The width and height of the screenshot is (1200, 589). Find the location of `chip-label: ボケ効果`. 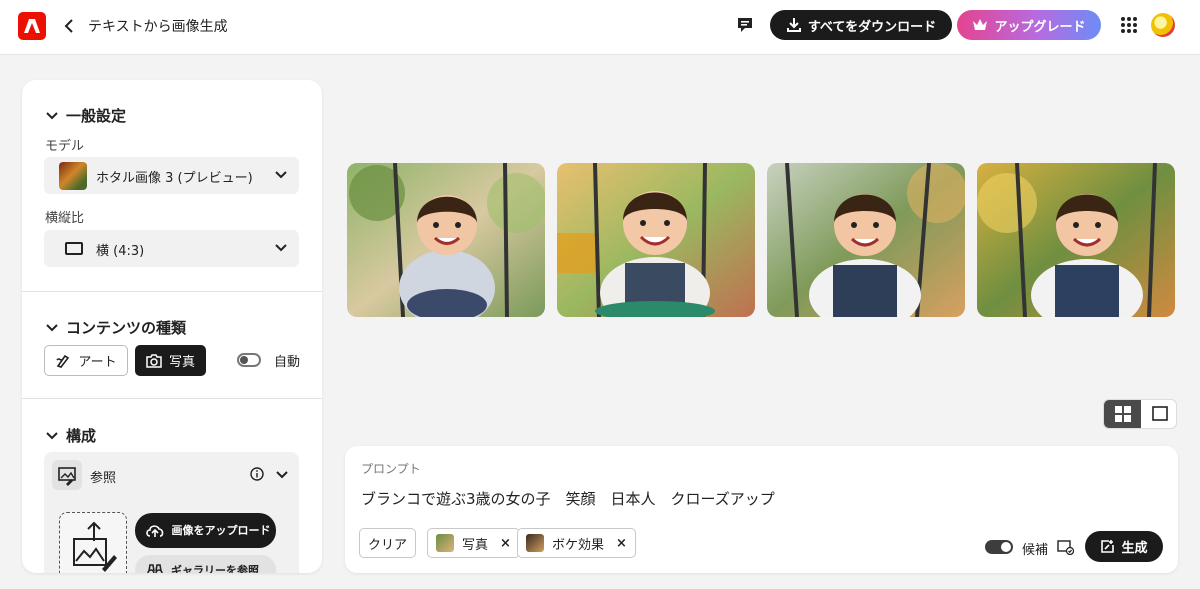

chip-label: ボケ効果 is located at coordinates (578, 545).